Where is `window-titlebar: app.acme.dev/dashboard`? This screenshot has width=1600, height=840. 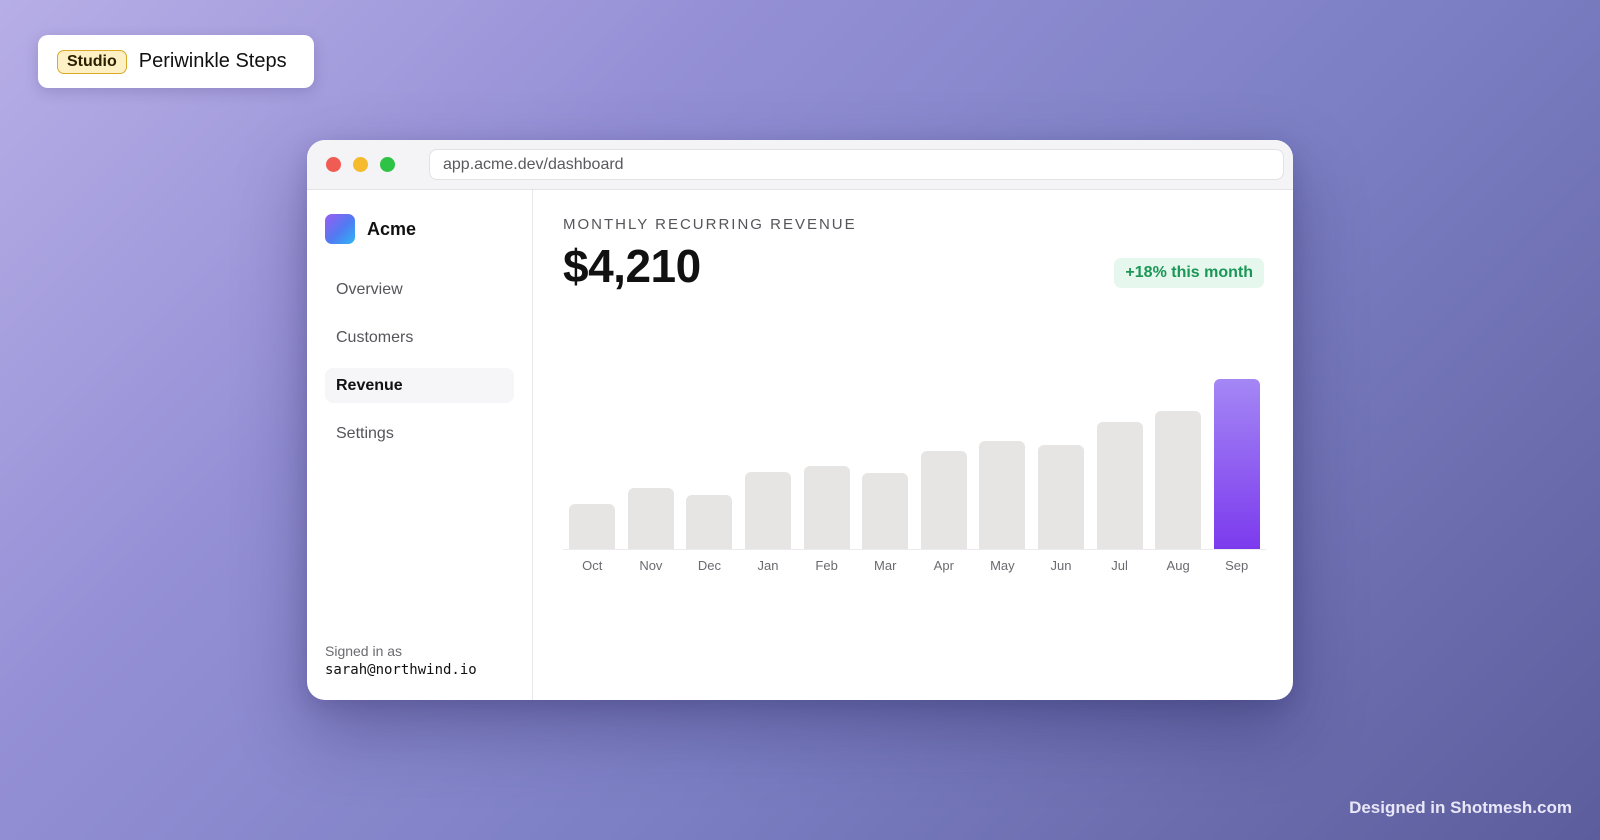
window-titlebar: app.acme.dev/dashboard is located at coordinates (800, 165).